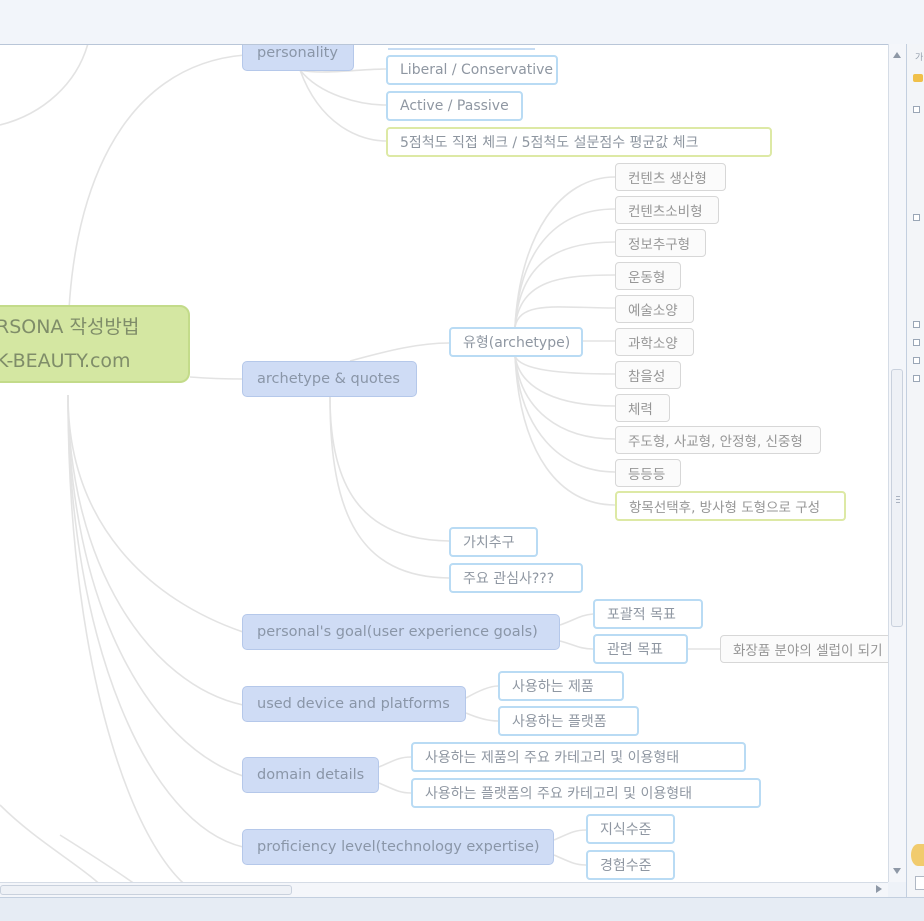 The width and height of the screenshot is (924, 921). Describe the element at coordinates (626, 866) in the screenshot. I see `node-label: 경험수준` at that location.